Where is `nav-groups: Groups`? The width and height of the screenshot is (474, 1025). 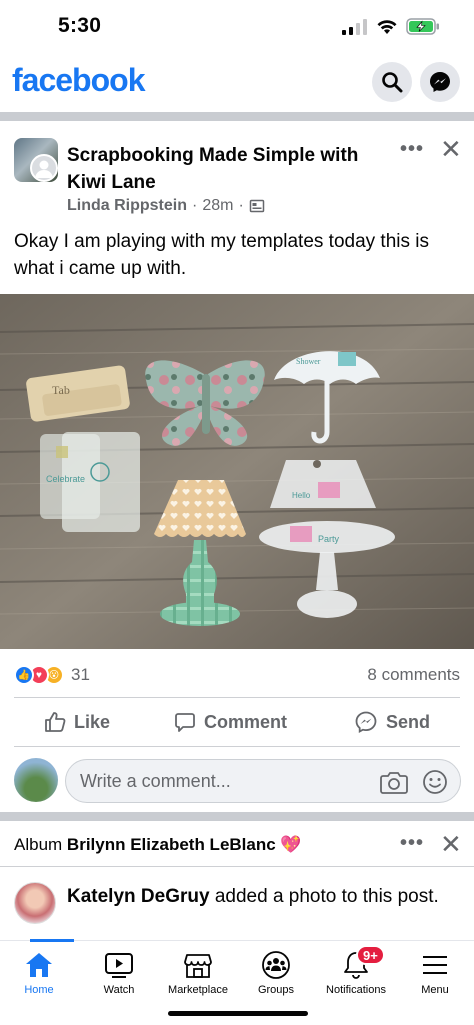
nav-groups: Groups is located at coordinates (276, 971).